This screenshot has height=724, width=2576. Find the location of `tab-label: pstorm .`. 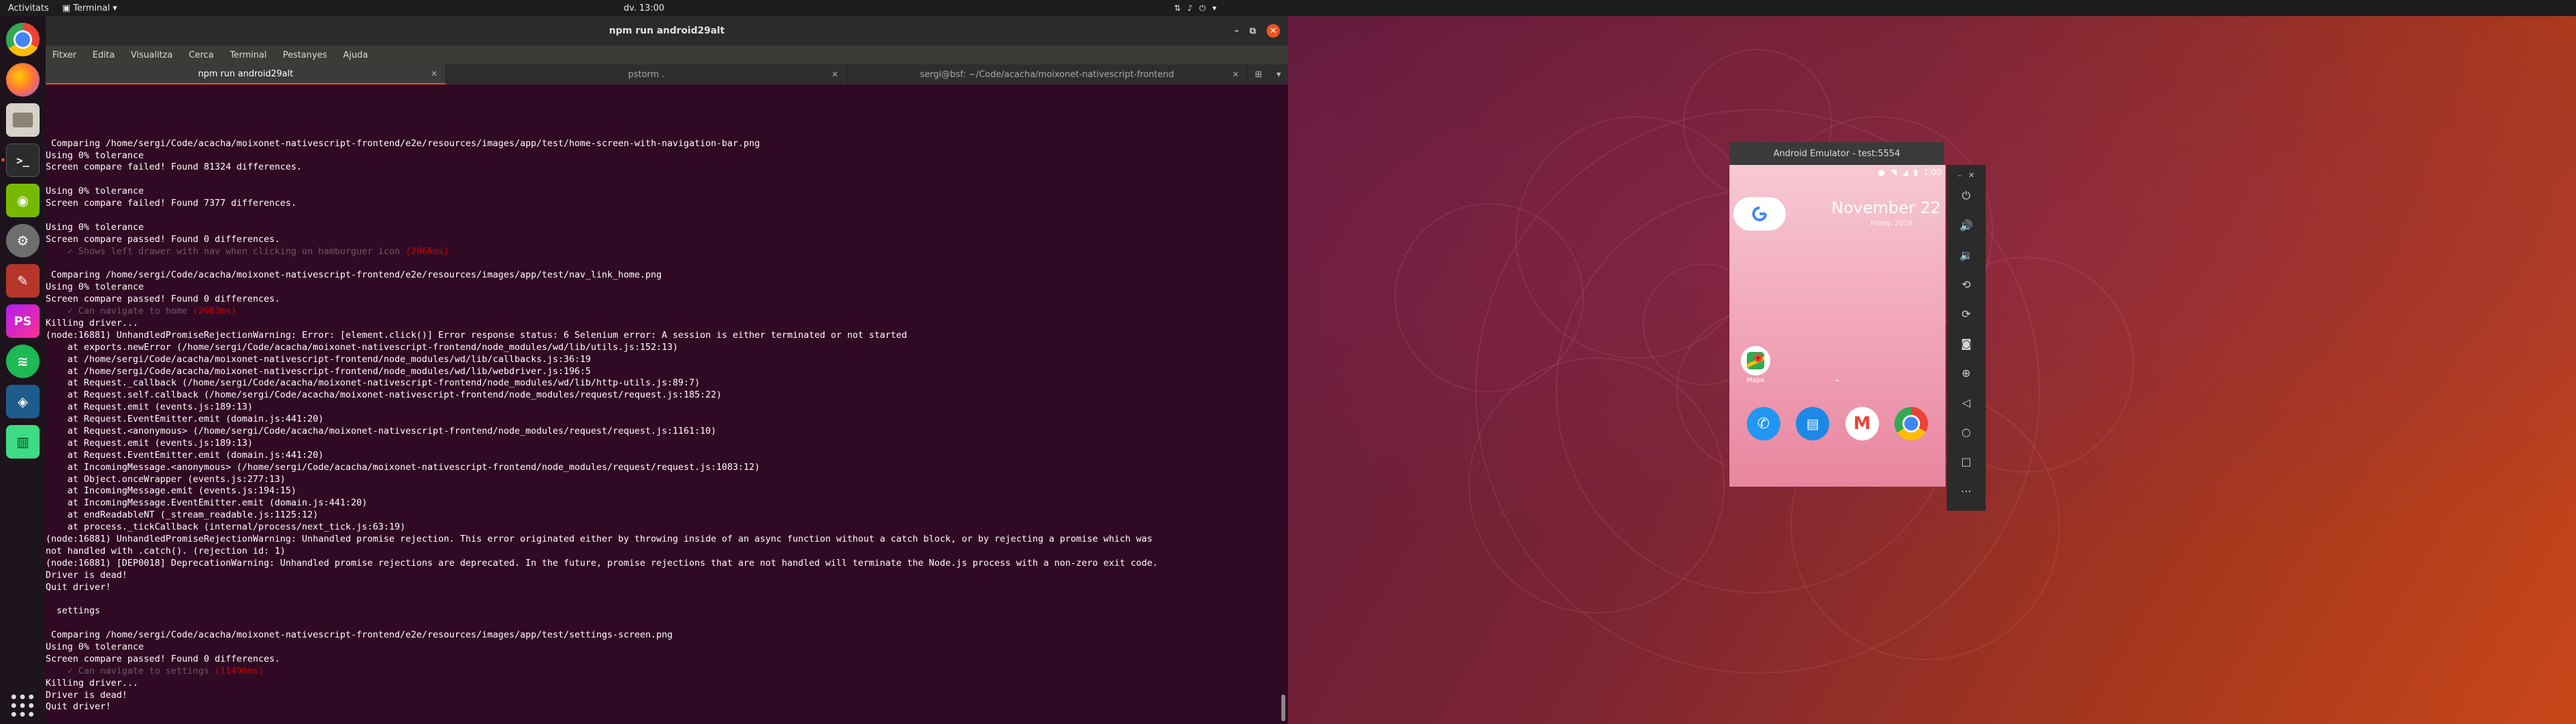

tab-label: pstorm . is located at coordinates (646, 74).